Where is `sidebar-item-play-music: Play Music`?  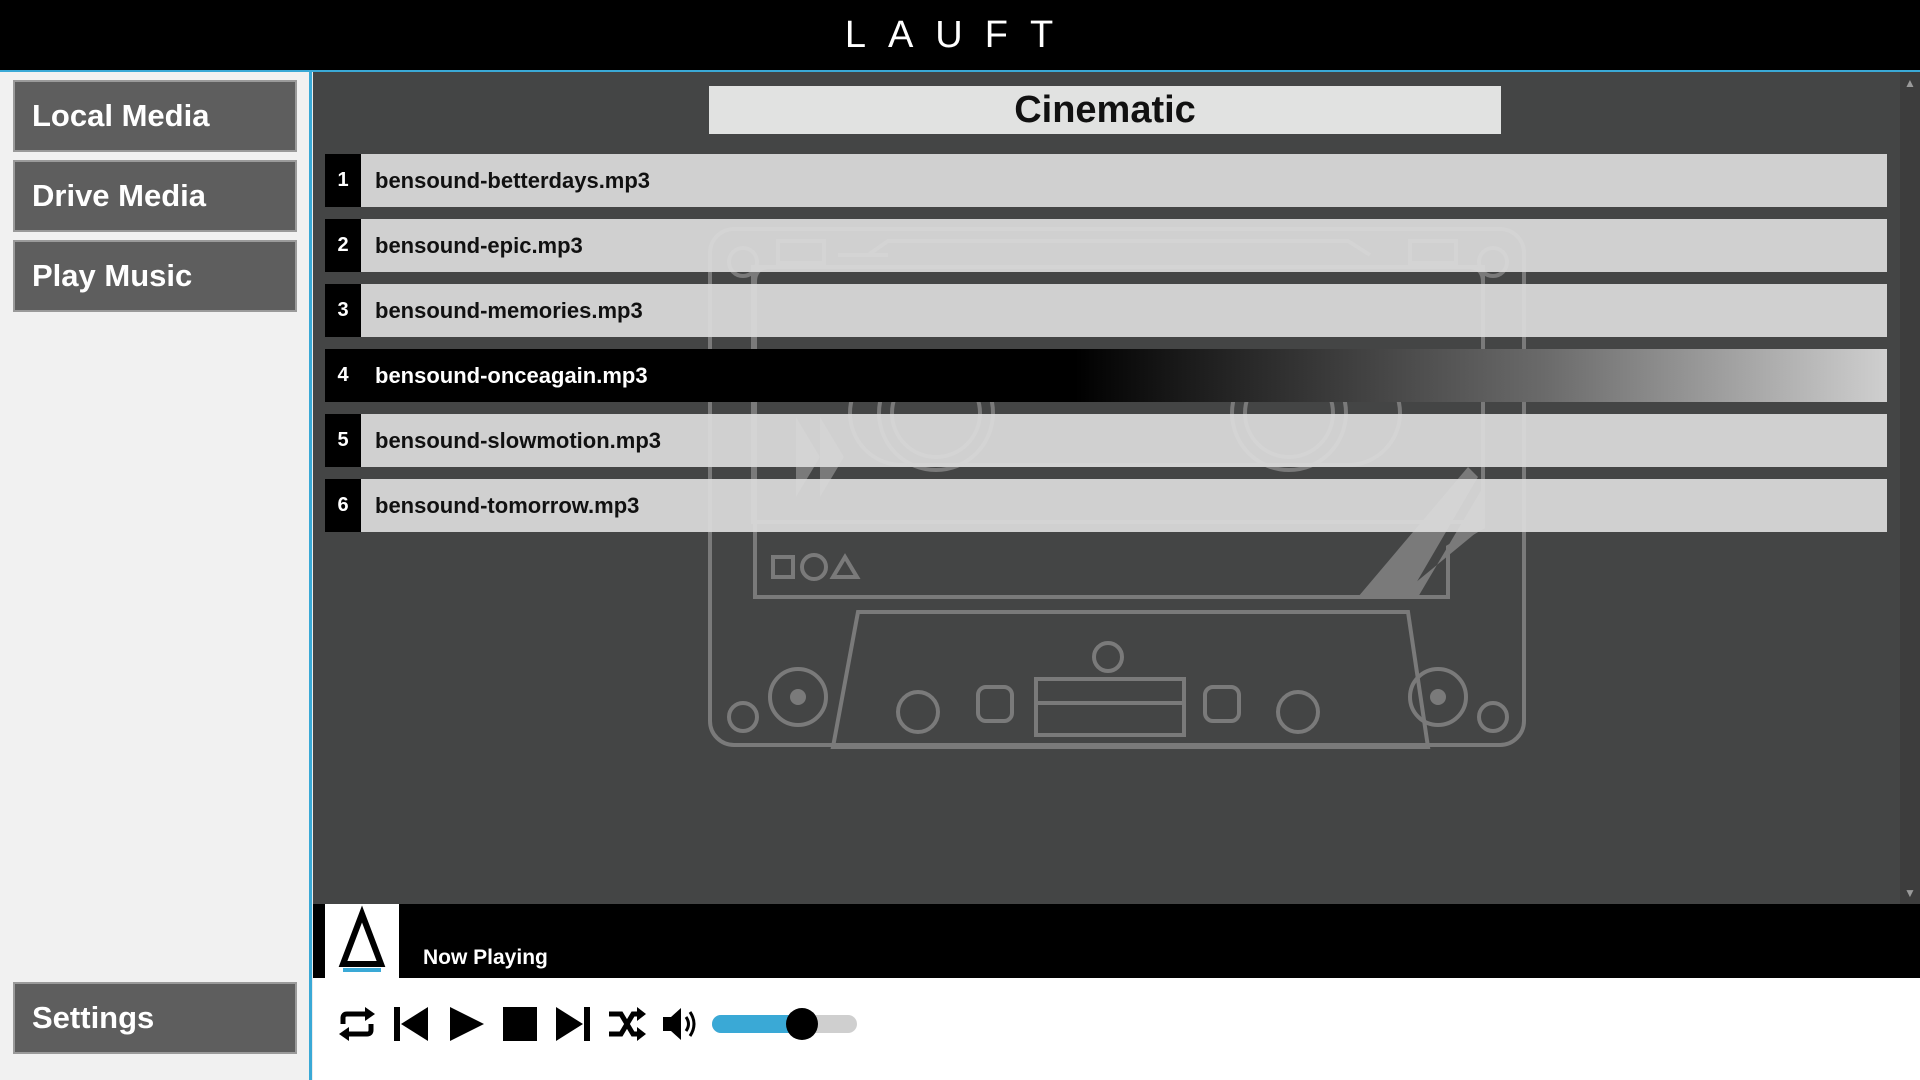
sidebar-item-play-music: Play Music is located at coordinates (155, 276).